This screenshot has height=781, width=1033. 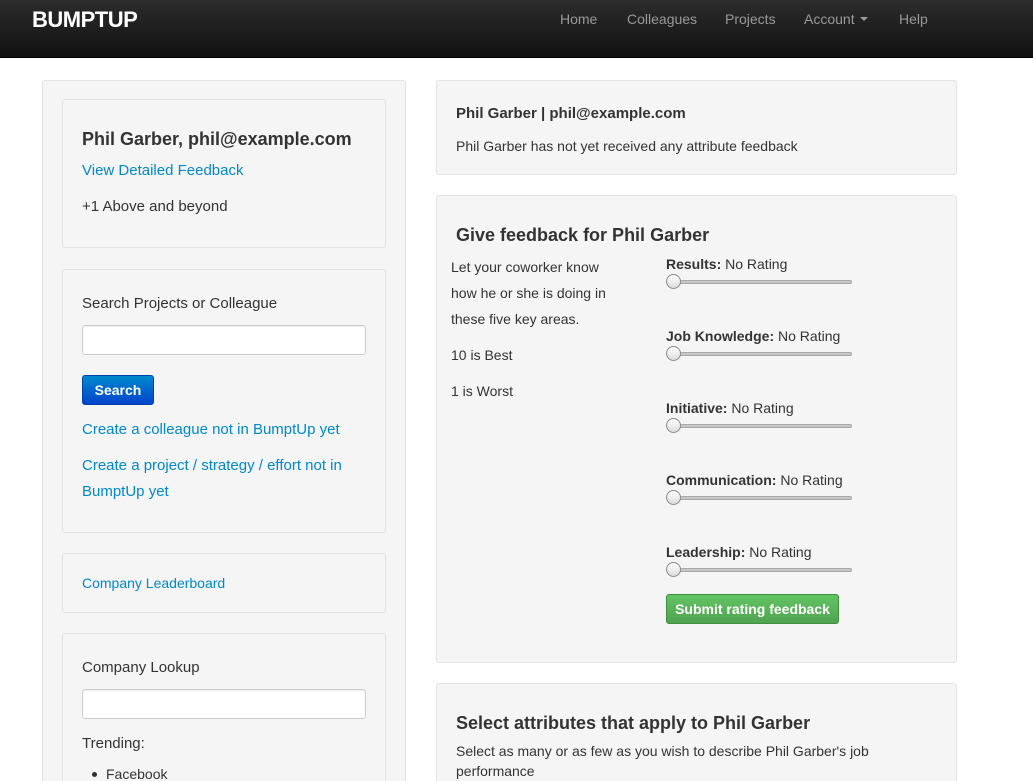 What do you see at coordinates (759, 282) in the screenshot?
I see `results-slider-track` at bounding box center [759, 282].